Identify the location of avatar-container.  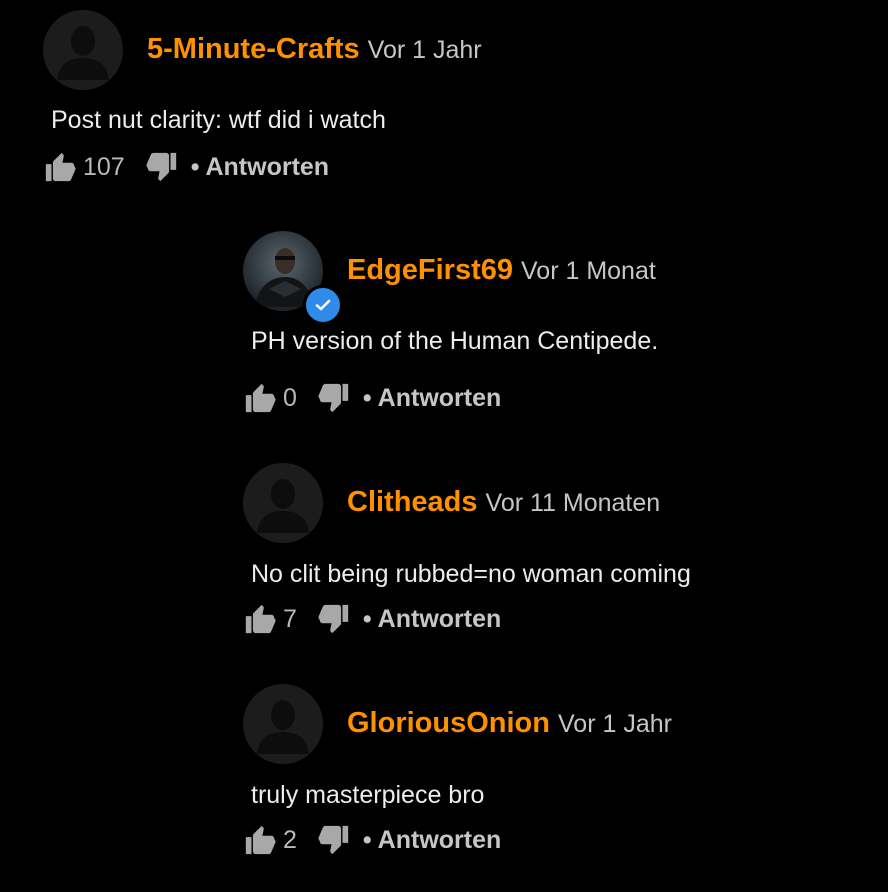
(293, 278).